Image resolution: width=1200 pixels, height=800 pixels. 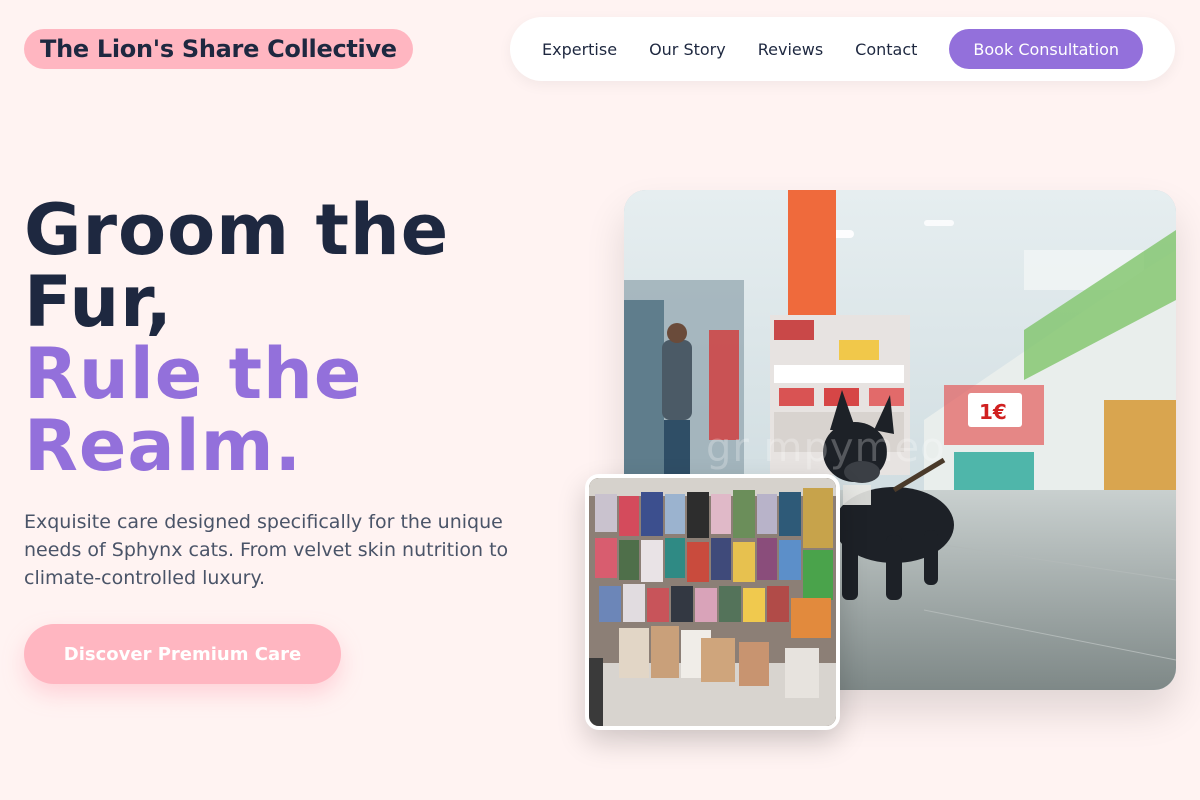 I want to click on price-tag-text: 1€, so click(x=993, y=412).